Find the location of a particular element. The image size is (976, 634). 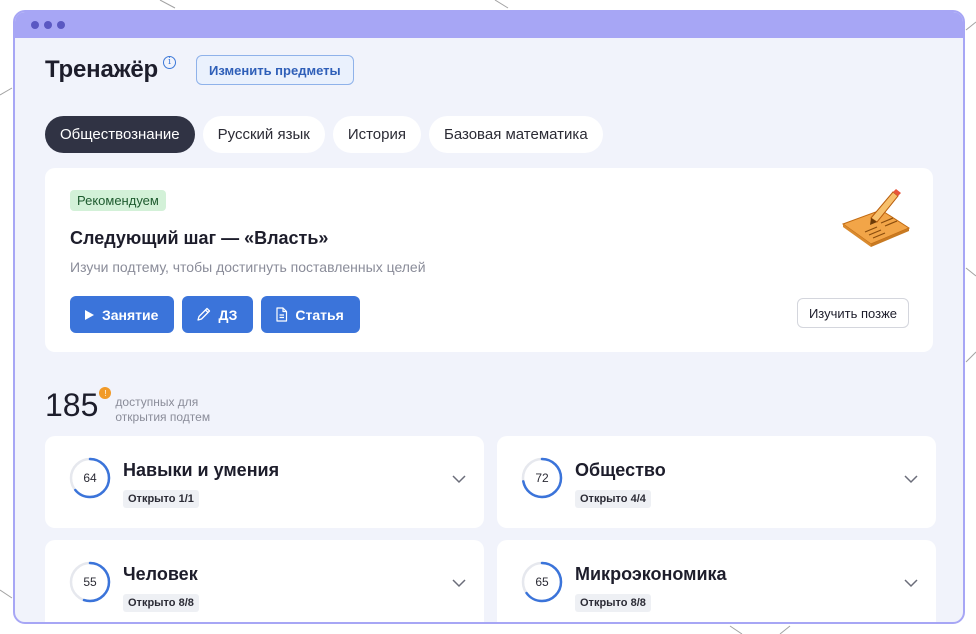

available-count: 185 is located at coordinates (72, 405).